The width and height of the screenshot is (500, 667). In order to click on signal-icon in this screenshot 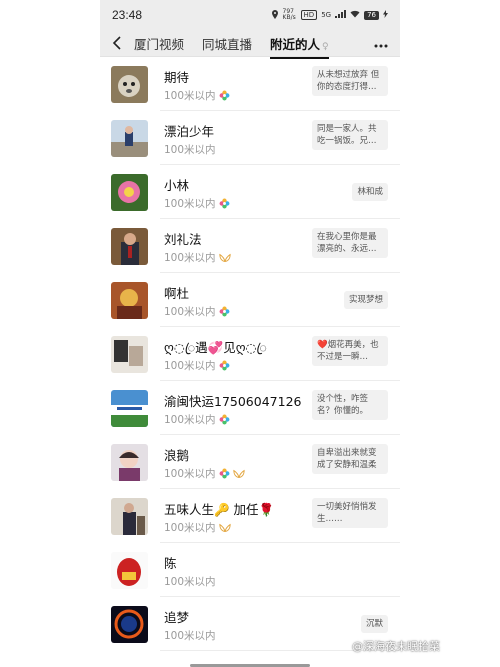, I will do `click(341, 15)`.